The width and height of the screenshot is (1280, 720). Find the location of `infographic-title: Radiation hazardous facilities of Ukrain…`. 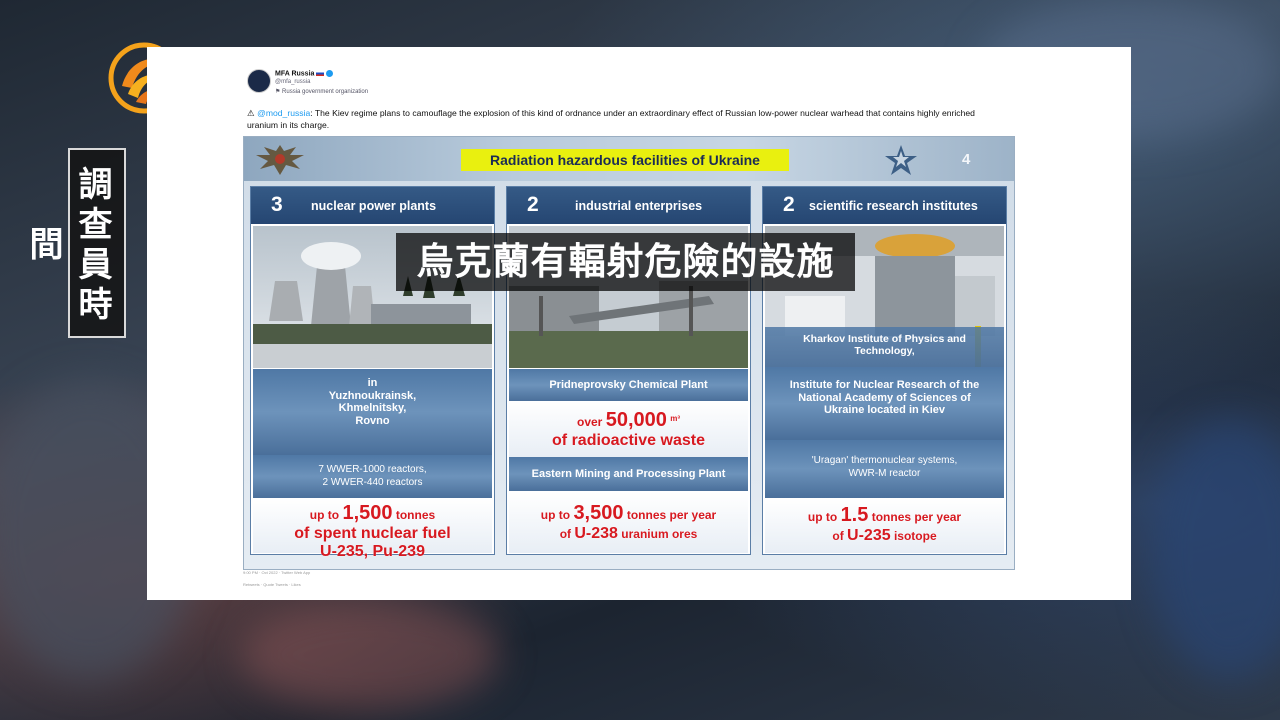

infographic-title: Radiation hazardous facilities of Ukrain… is located at coordinates (625, 160).